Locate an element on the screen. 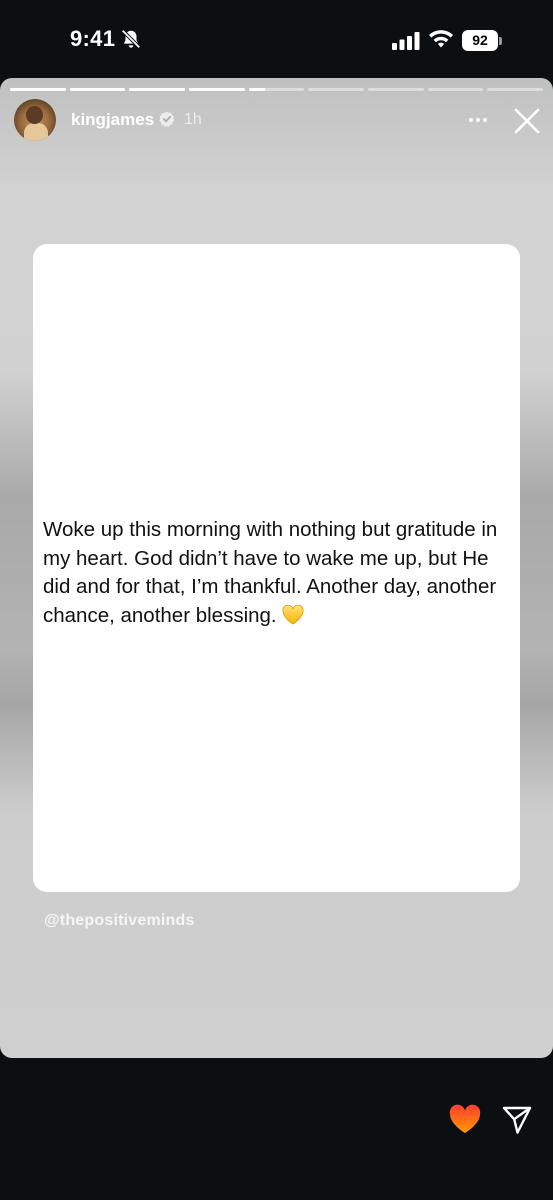 Image resolution: width=553 pixels, height=1200 pixels. avatar is located at coordinates (35, 120).